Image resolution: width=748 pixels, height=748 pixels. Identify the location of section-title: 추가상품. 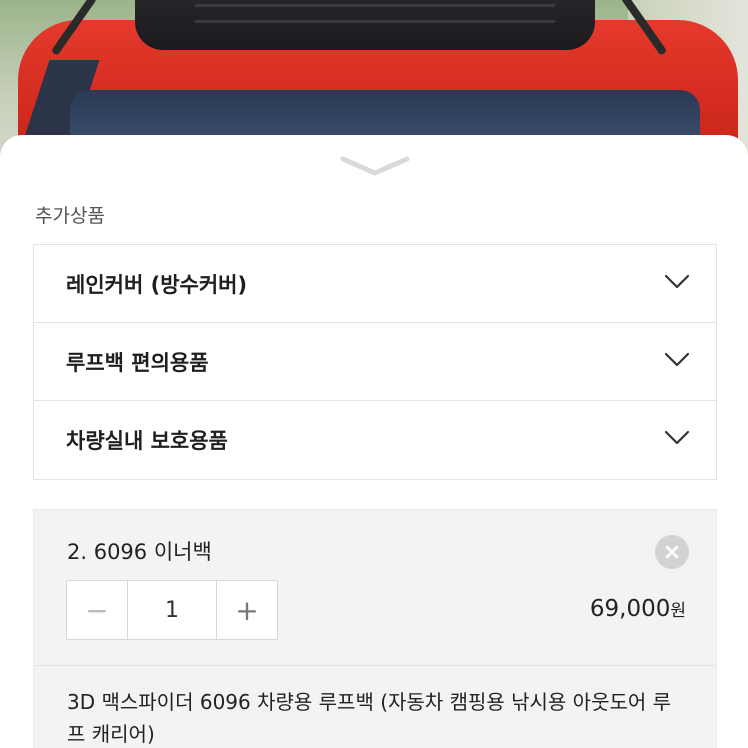
(70, 216).